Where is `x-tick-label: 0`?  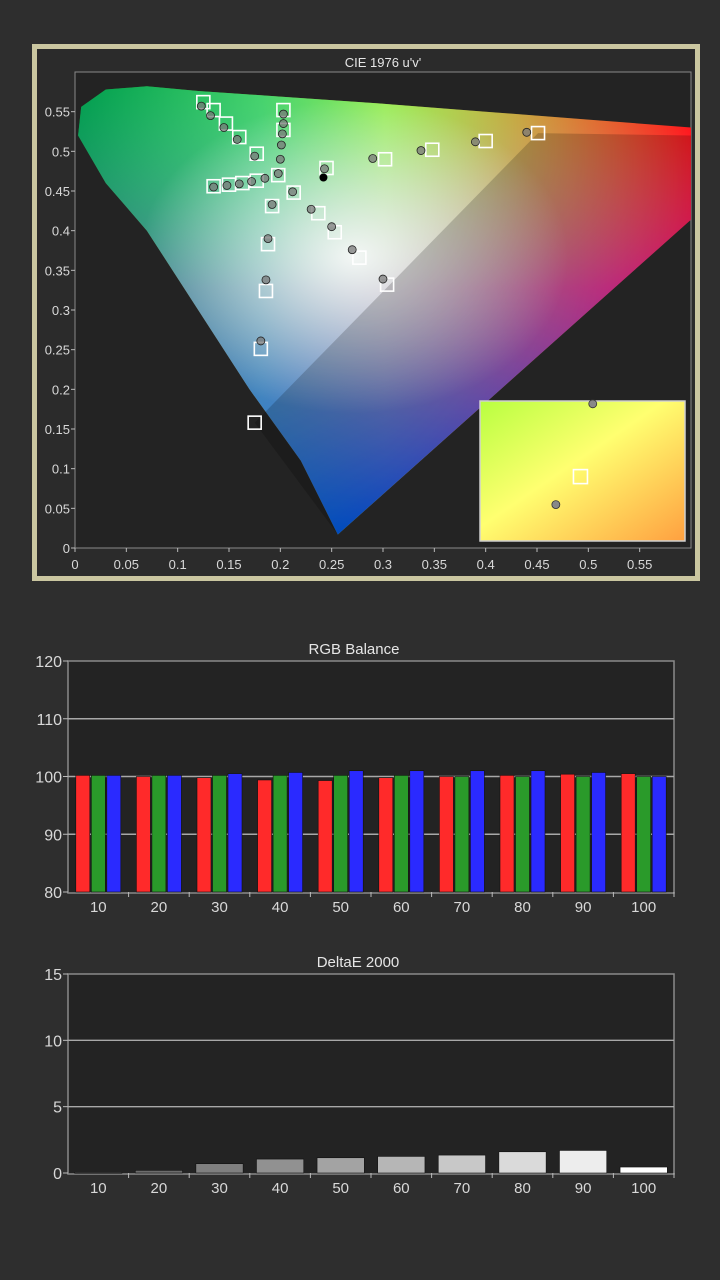 x-tick-label: 0 is located at coordinates (74, 564).